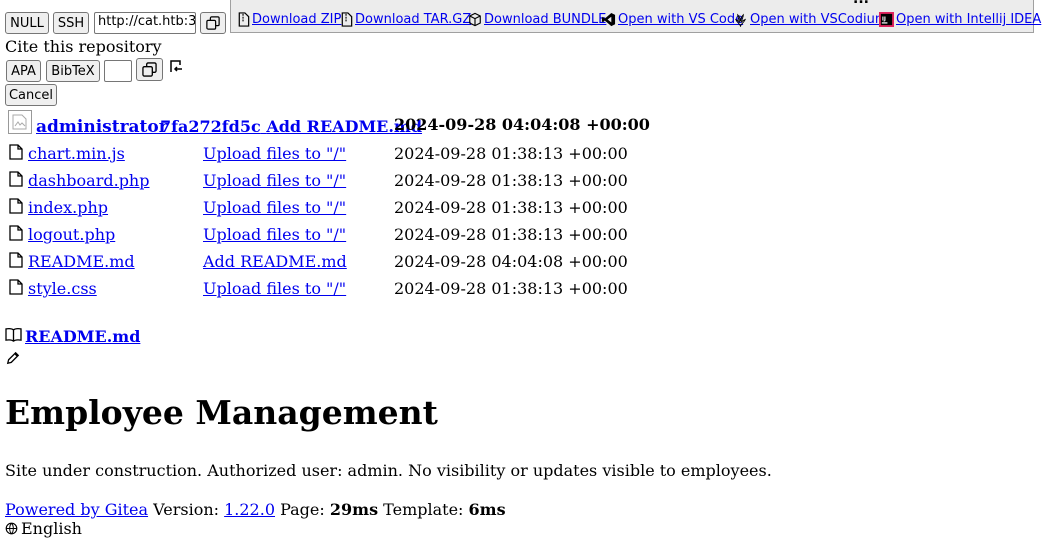  What do you see at coordinates (275, 261) in the screenshot?
I see `file-commit-link: Add README.md` at bounding box center [275, 261].